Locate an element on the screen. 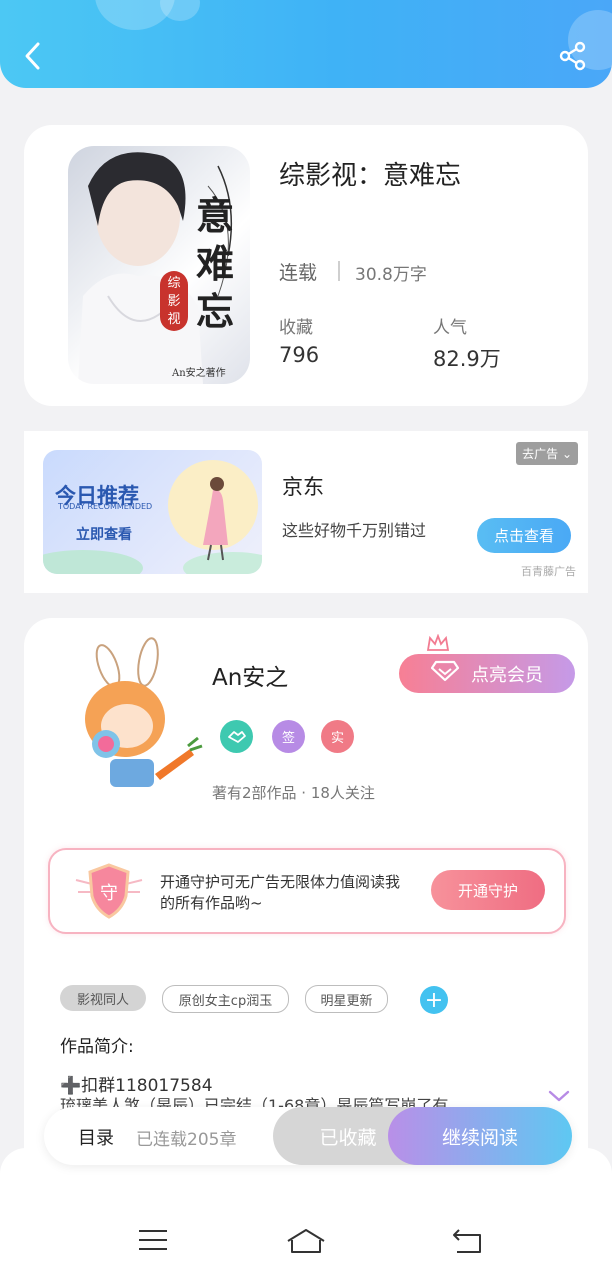 The height and width of the screenshot is (1280, 612). back-arrow-icon is located at coordinates (33, 56).